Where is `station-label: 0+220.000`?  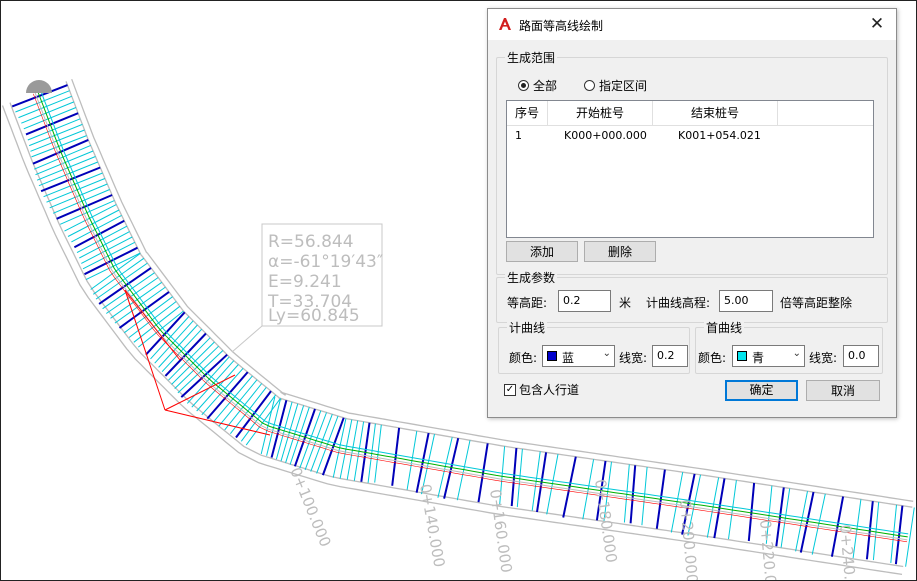
station-label: 0+220.000 is located at coordinates (768, 550).